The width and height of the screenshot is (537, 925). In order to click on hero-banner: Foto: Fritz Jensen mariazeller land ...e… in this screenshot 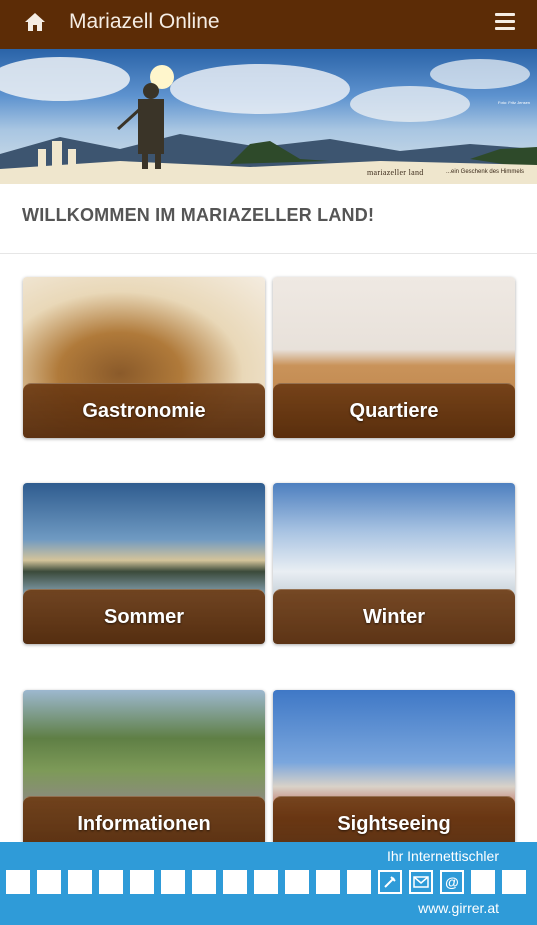, I will do `click(268, 116)`.